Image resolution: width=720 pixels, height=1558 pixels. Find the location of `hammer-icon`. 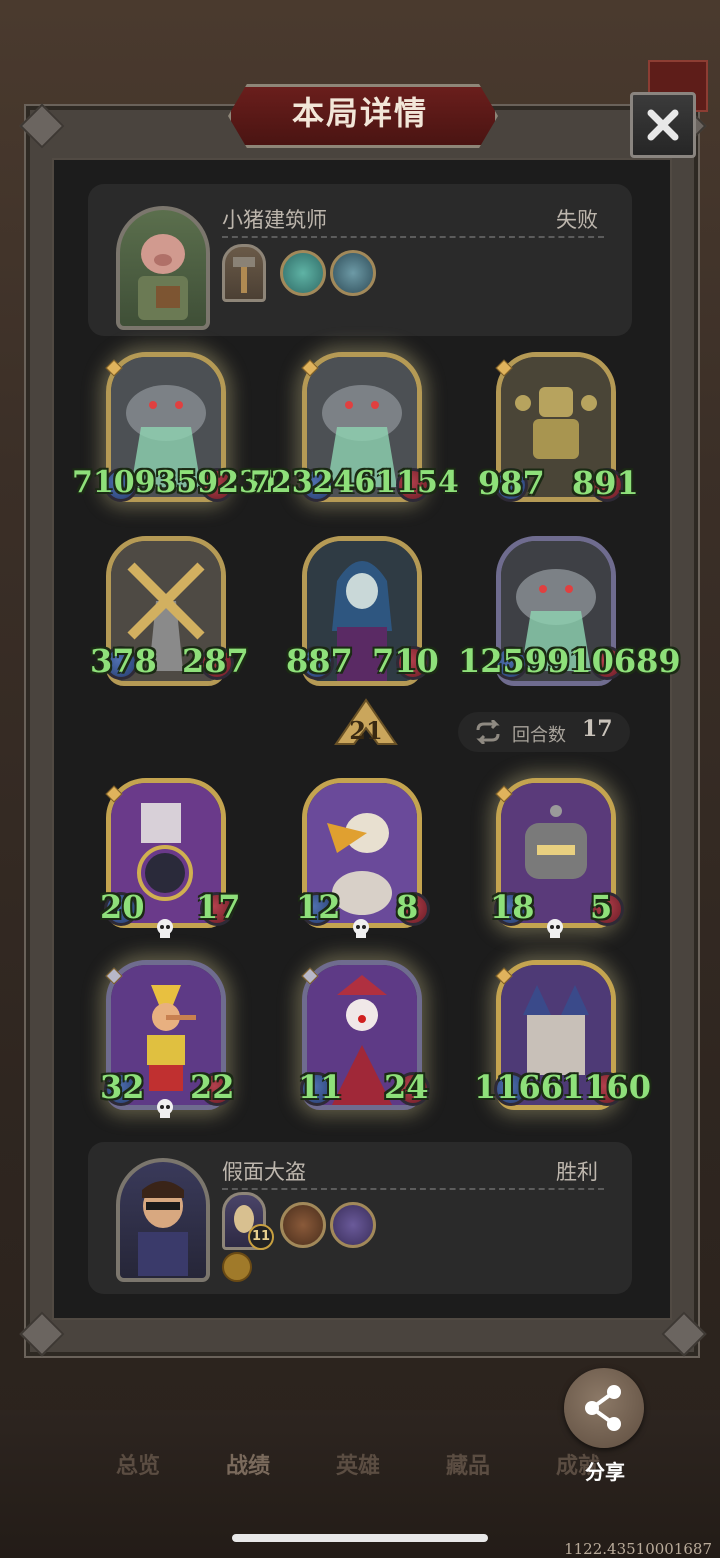

hammer-icon is located at coordinates (244, 275).